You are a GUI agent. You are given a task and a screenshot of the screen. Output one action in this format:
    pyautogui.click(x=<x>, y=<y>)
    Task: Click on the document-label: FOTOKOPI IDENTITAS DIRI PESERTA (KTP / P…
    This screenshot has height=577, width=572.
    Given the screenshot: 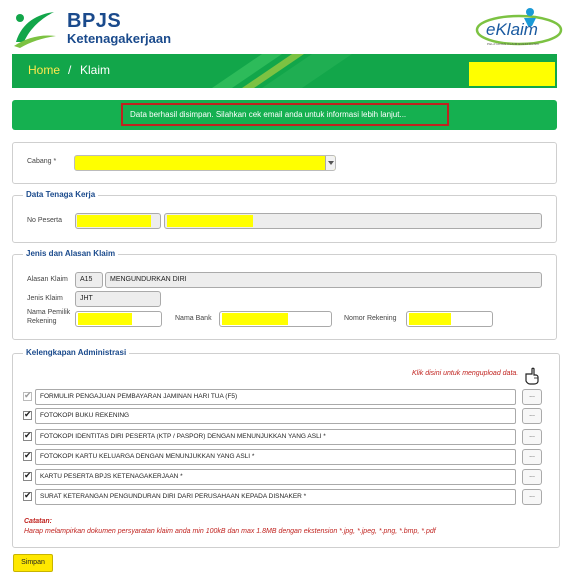 What is the action you would take?
    pyautogui.click(x=275, y=437)
    